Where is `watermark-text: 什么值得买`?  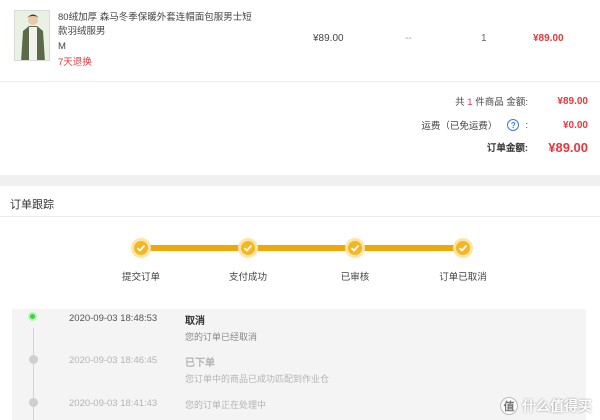 watermark-text: 什么值得买 is located at coordinates (557, 406).